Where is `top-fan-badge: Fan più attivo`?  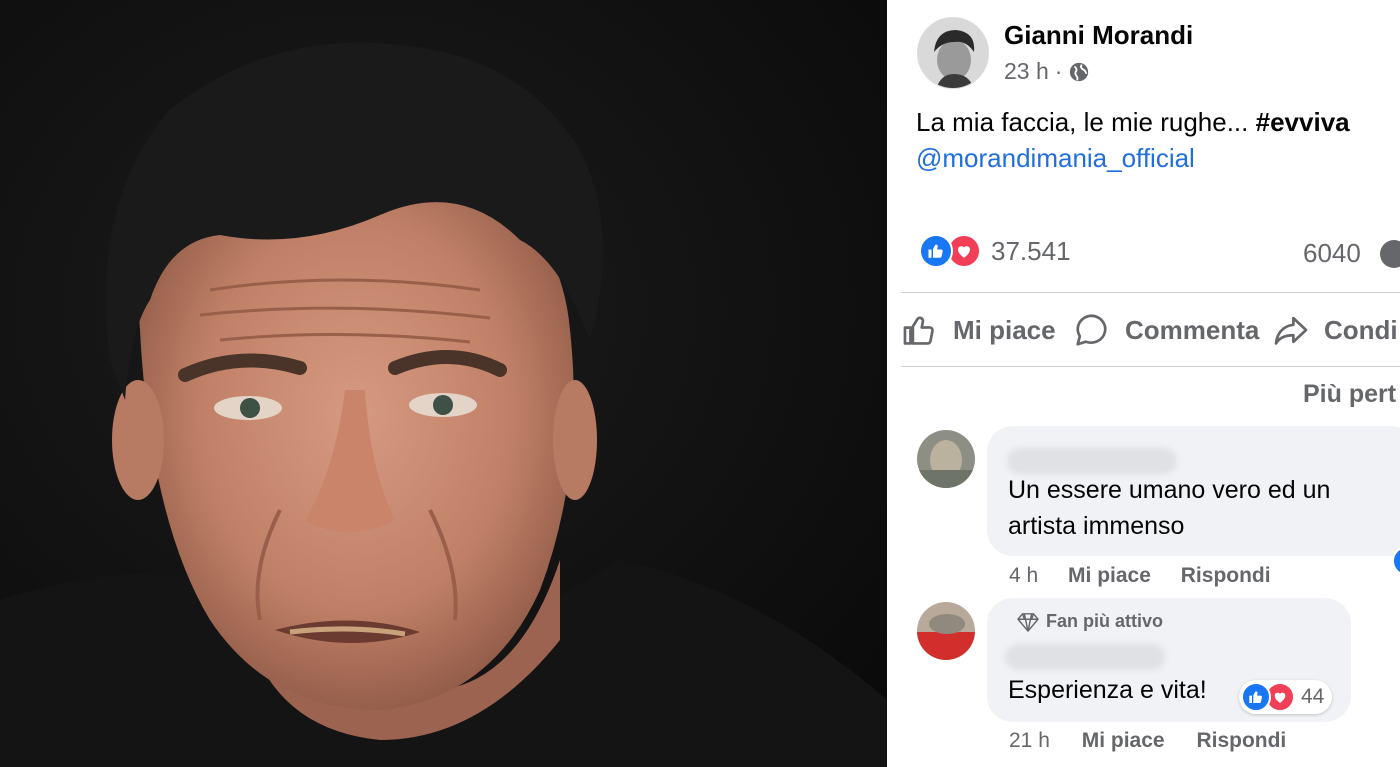 top-fan-badge: Fan più attivo is located at coordinates (1090, 621).